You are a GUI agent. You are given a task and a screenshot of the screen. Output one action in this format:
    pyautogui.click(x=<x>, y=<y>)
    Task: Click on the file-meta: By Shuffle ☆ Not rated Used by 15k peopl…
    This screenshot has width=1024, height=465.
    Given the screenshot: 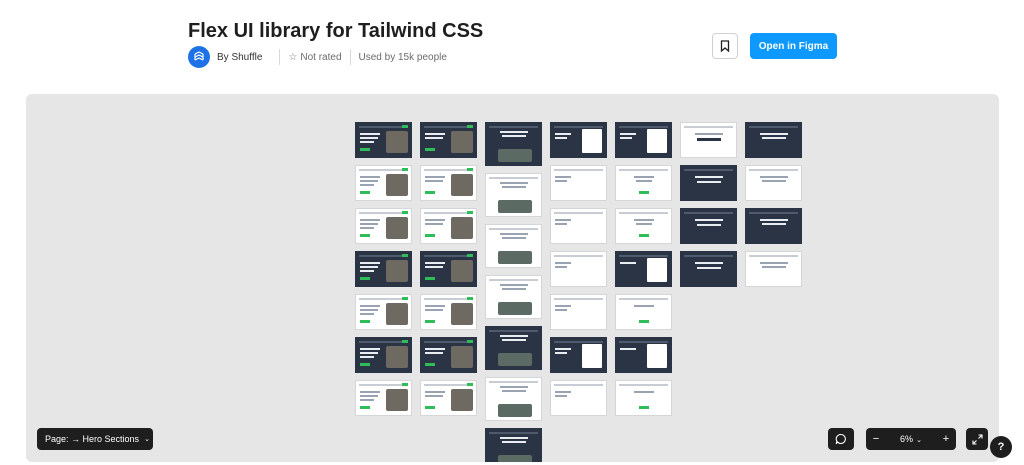 What is the action you would take?
    pyautogui.click(x=317, y=57)
    